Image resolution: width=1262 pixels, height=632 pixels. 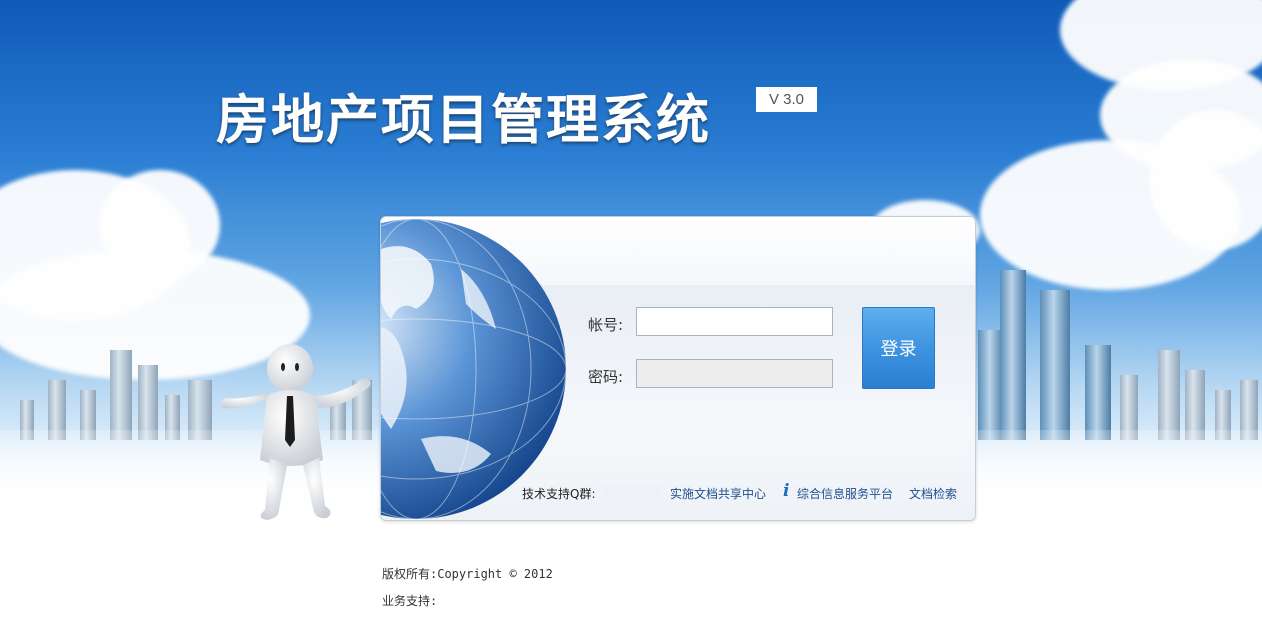 I want to click on mascot-image, so click(x=295, y=432).